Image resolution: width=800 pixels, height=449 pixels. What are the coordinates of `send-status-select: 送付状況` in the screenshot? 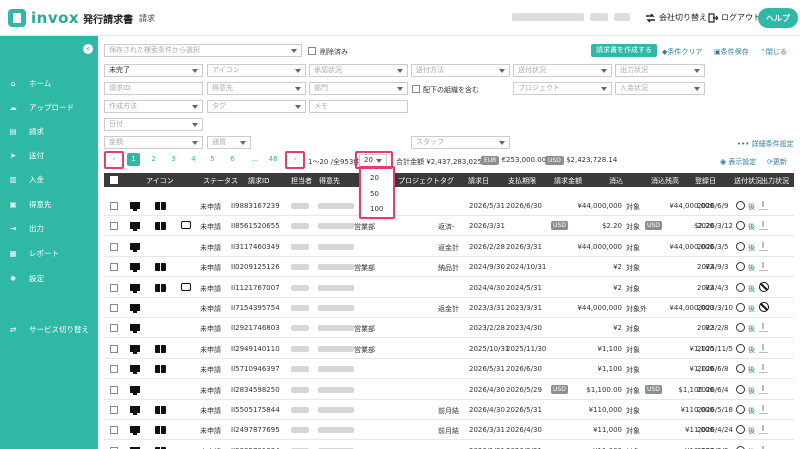 It's located at (562, 70).